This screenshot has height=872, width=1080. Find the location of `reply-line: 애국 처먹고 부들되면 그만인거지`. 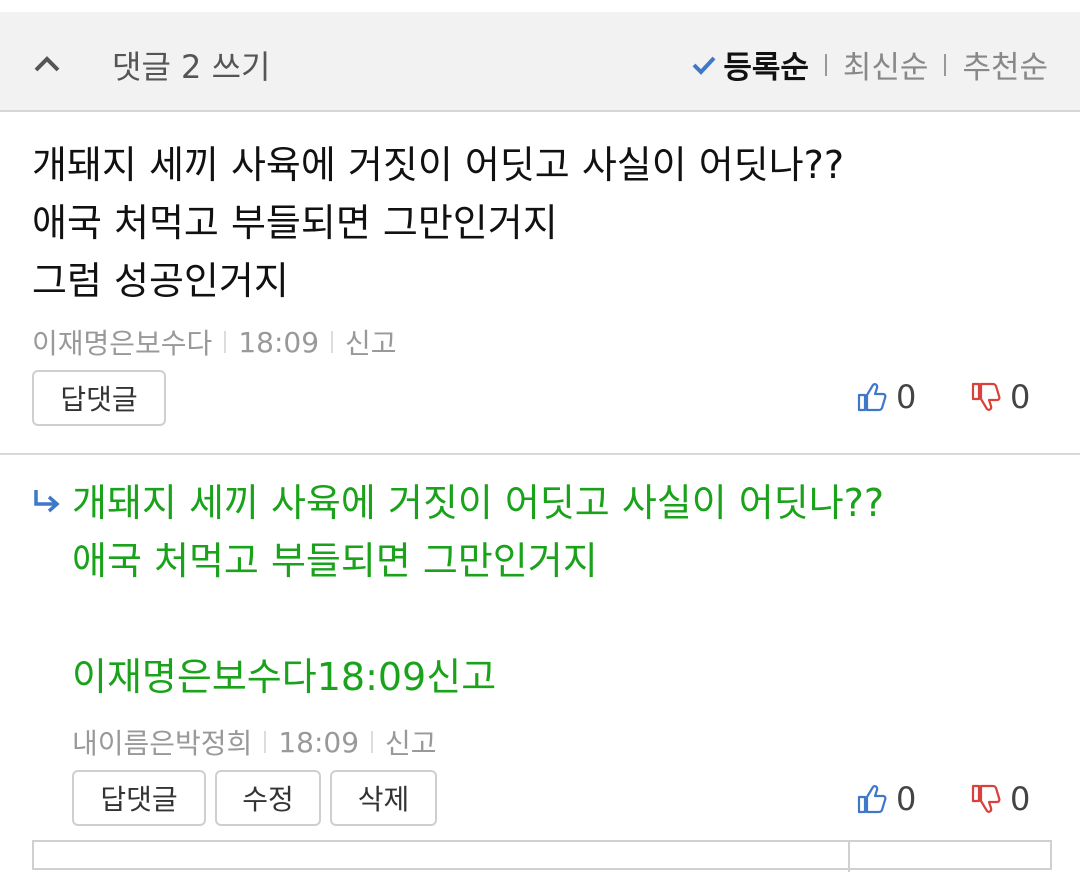

reply-line: 애국 처먹고 부들되면 그만인거지 is located at coordinates (335, 561).